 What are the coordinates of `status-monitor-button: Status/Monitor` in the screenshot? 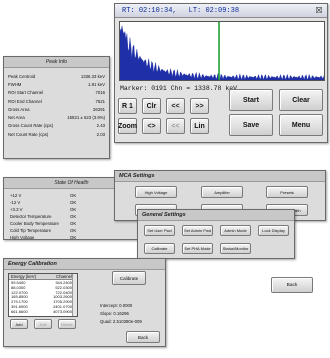 It's located at (235, 248).